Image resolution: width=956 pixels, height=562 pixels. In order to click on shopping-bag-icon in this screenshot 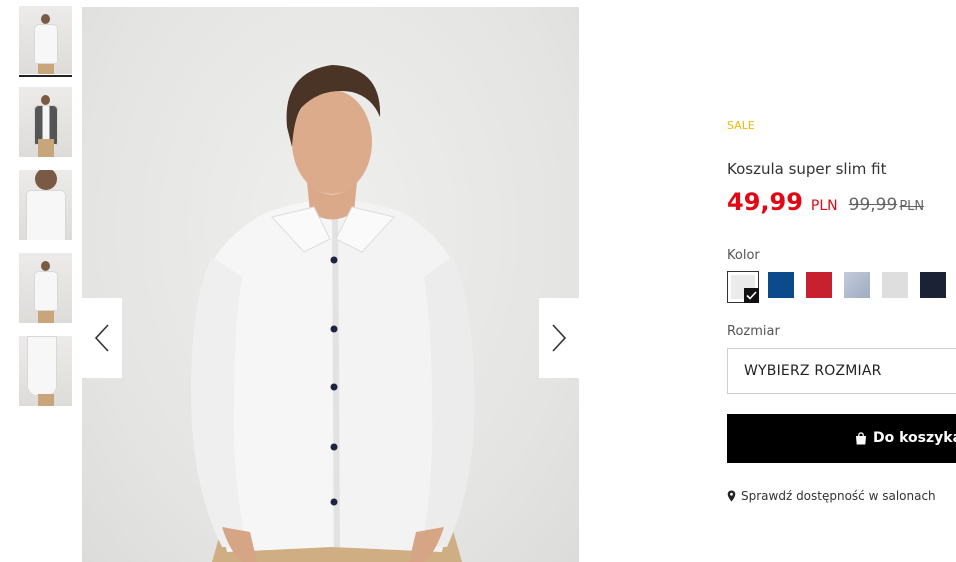, I will do `click(861, 437)`.